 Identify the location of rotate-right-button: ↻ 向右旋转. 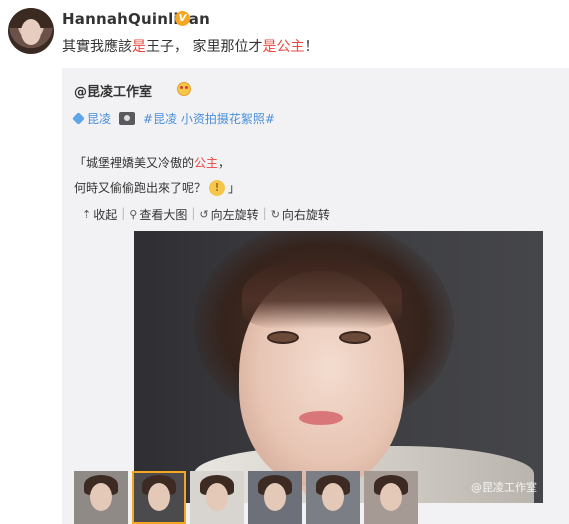
(300, 214).